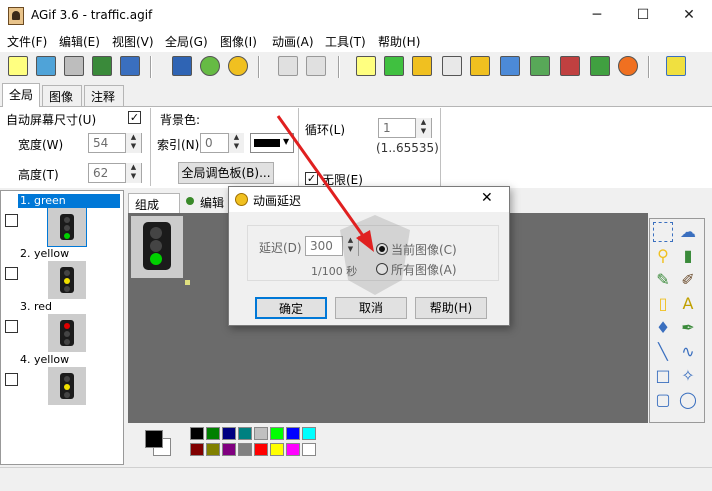 The image size is (712, 491). What do you see at coordinates (345, 41) in the screenshot?
I see `menu-tools: 工具(T)` at bounding box center [345, 41].